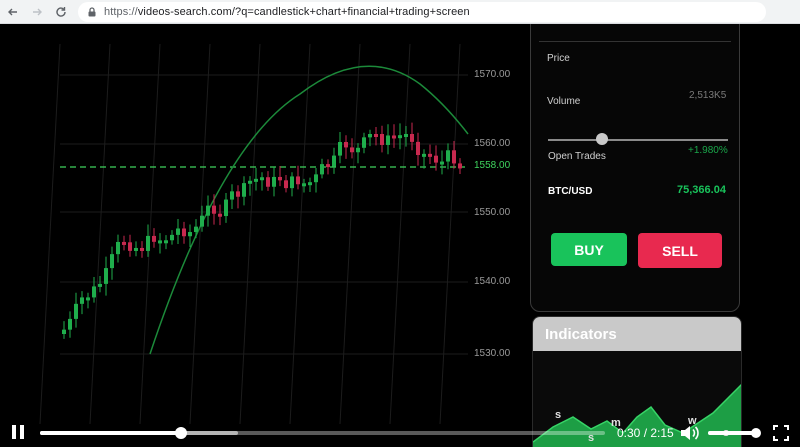  I want to click on open-trades-value: +1.980%, so click(708, 150).